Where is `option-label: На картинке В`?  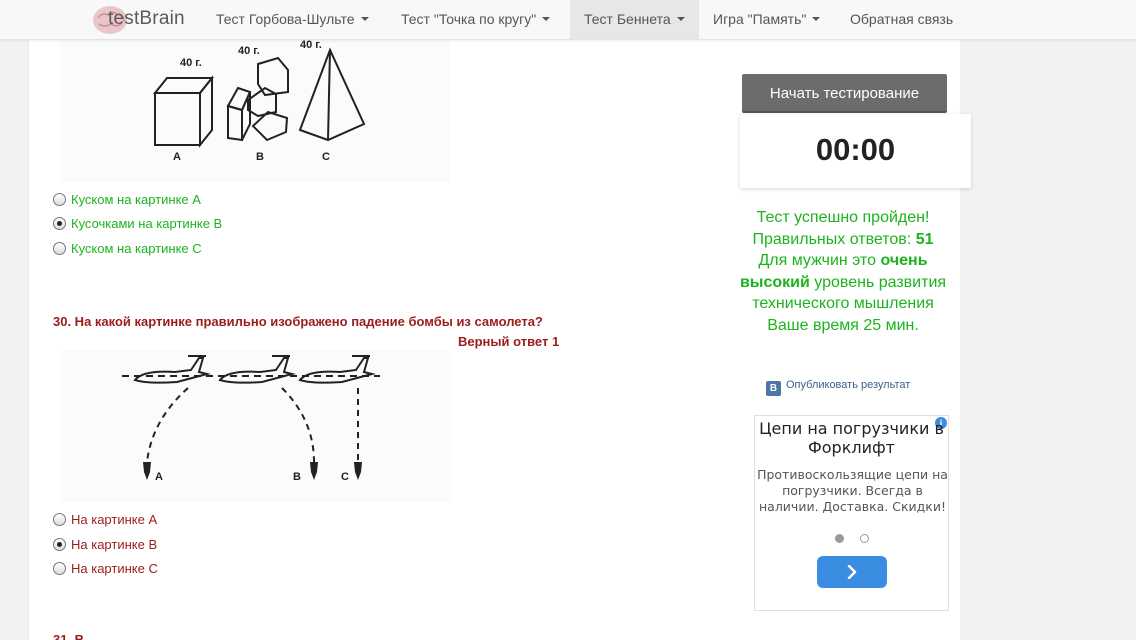 option-label: На картинке В is located at coordinates (114, 544).